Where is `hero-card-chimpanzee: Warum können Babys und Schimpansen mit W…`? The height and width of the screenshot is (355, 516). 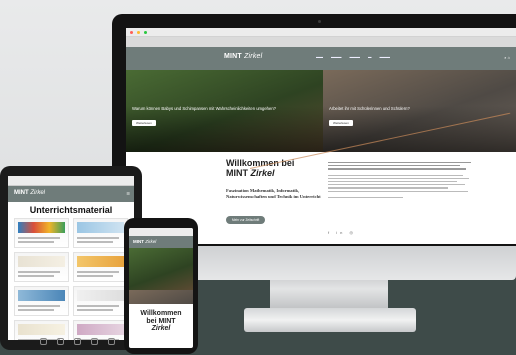
hero-card-chimpanzee: Warum können Babys und Schimpansen mit W… is located at coordinates (224, 111).